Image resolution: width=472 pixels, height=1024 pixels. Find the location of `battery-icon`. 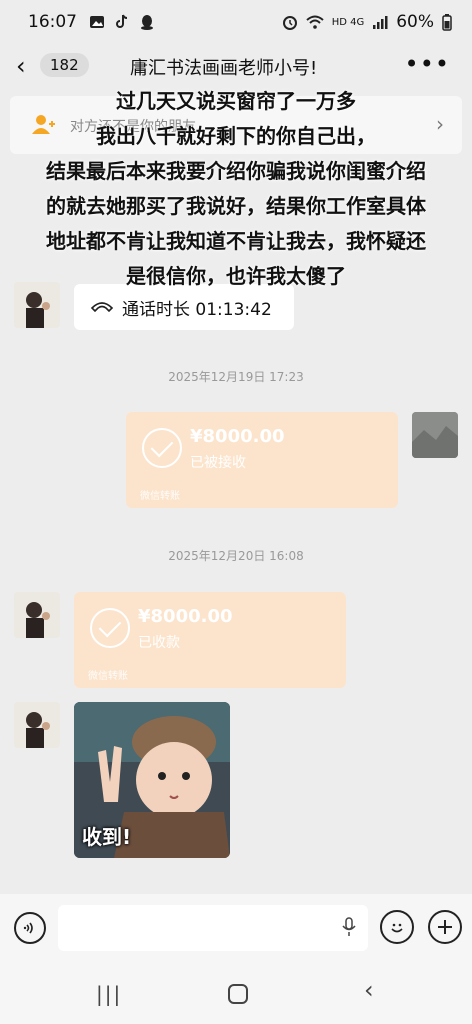

battery-icon is located at coordinates (447, 22).